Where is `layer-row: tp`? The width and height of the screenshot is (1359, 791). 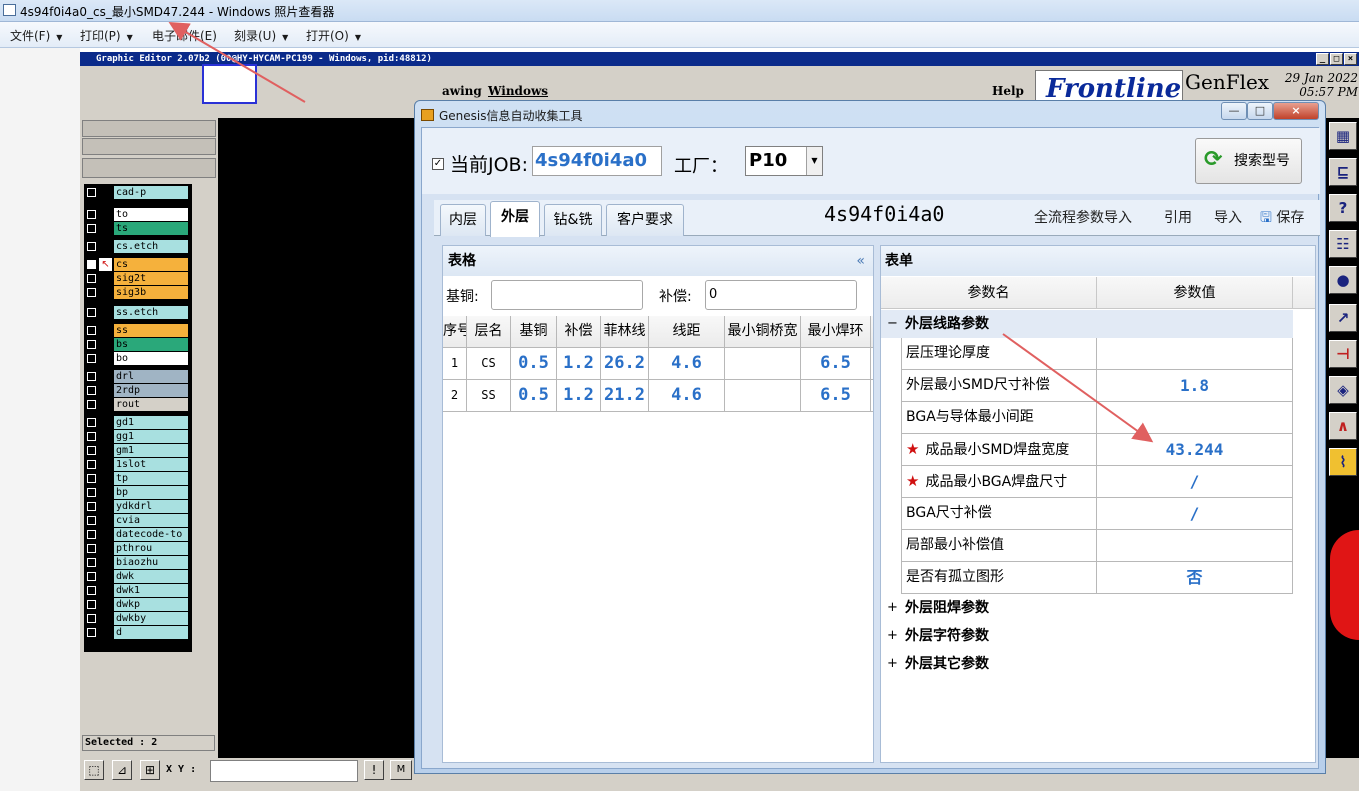
layer-row: tp is located at coordinates (138, 478).